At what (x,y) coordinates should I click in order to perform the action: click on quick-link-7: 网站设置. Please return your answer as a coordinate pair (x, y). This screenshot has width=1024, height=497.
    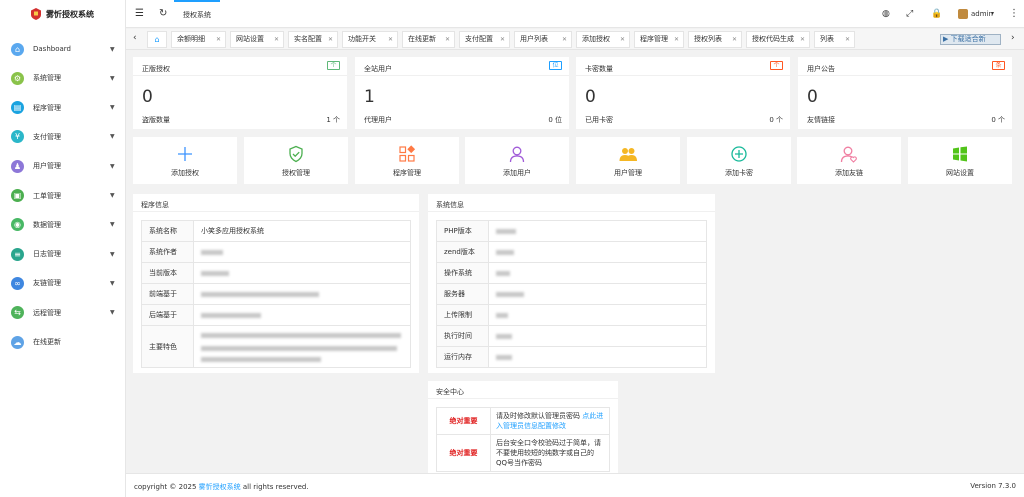
    Looking at the image, I should click on (960, 160).